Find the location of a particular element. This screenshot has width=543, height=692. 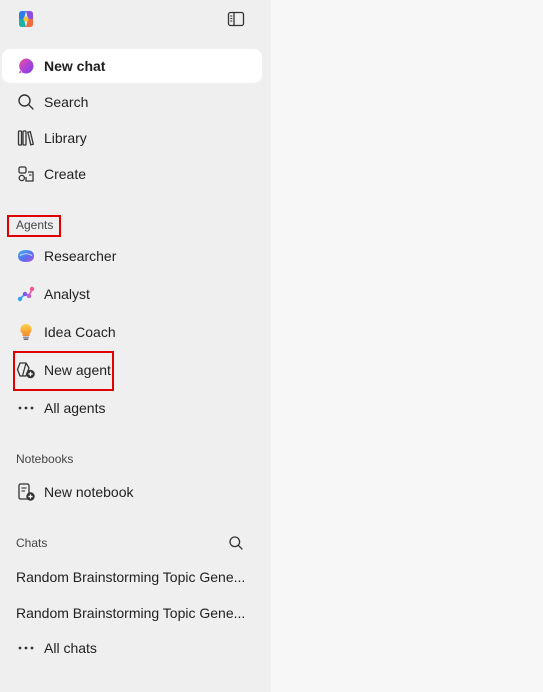

search-label: Search is located at coordinates (66, 102).